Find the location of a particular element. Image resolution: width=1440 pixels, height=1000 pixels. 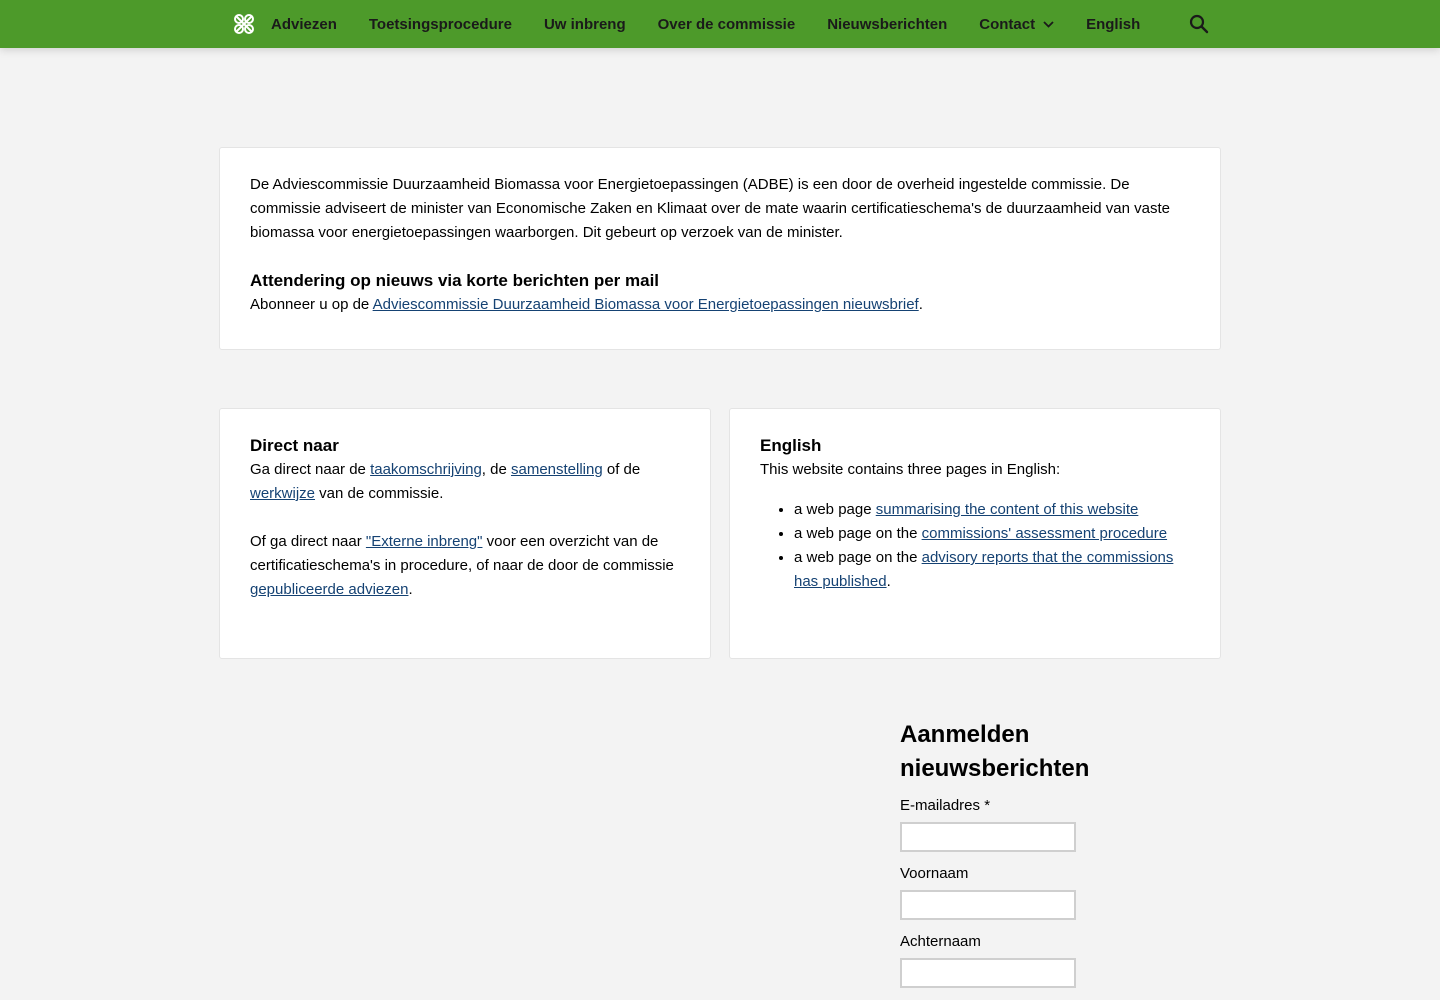

nav-item-adviezen: Adviezen is located at coordinates (304, 24).